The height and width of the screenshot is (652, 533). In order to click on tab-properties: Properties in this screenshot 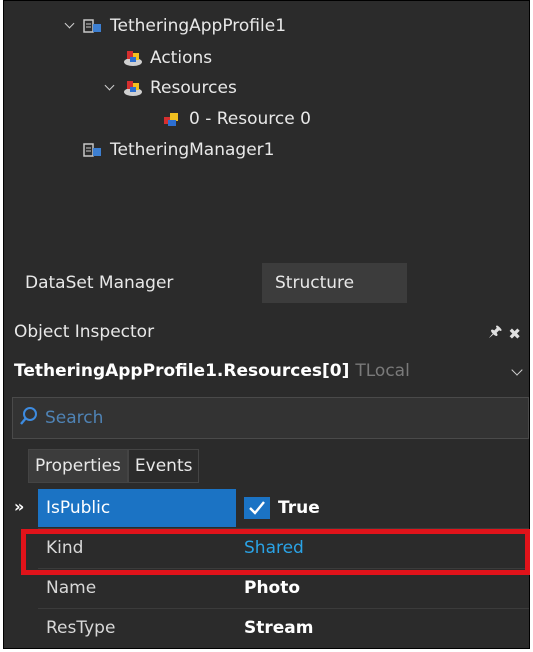, I will do `click(78, 466)`.